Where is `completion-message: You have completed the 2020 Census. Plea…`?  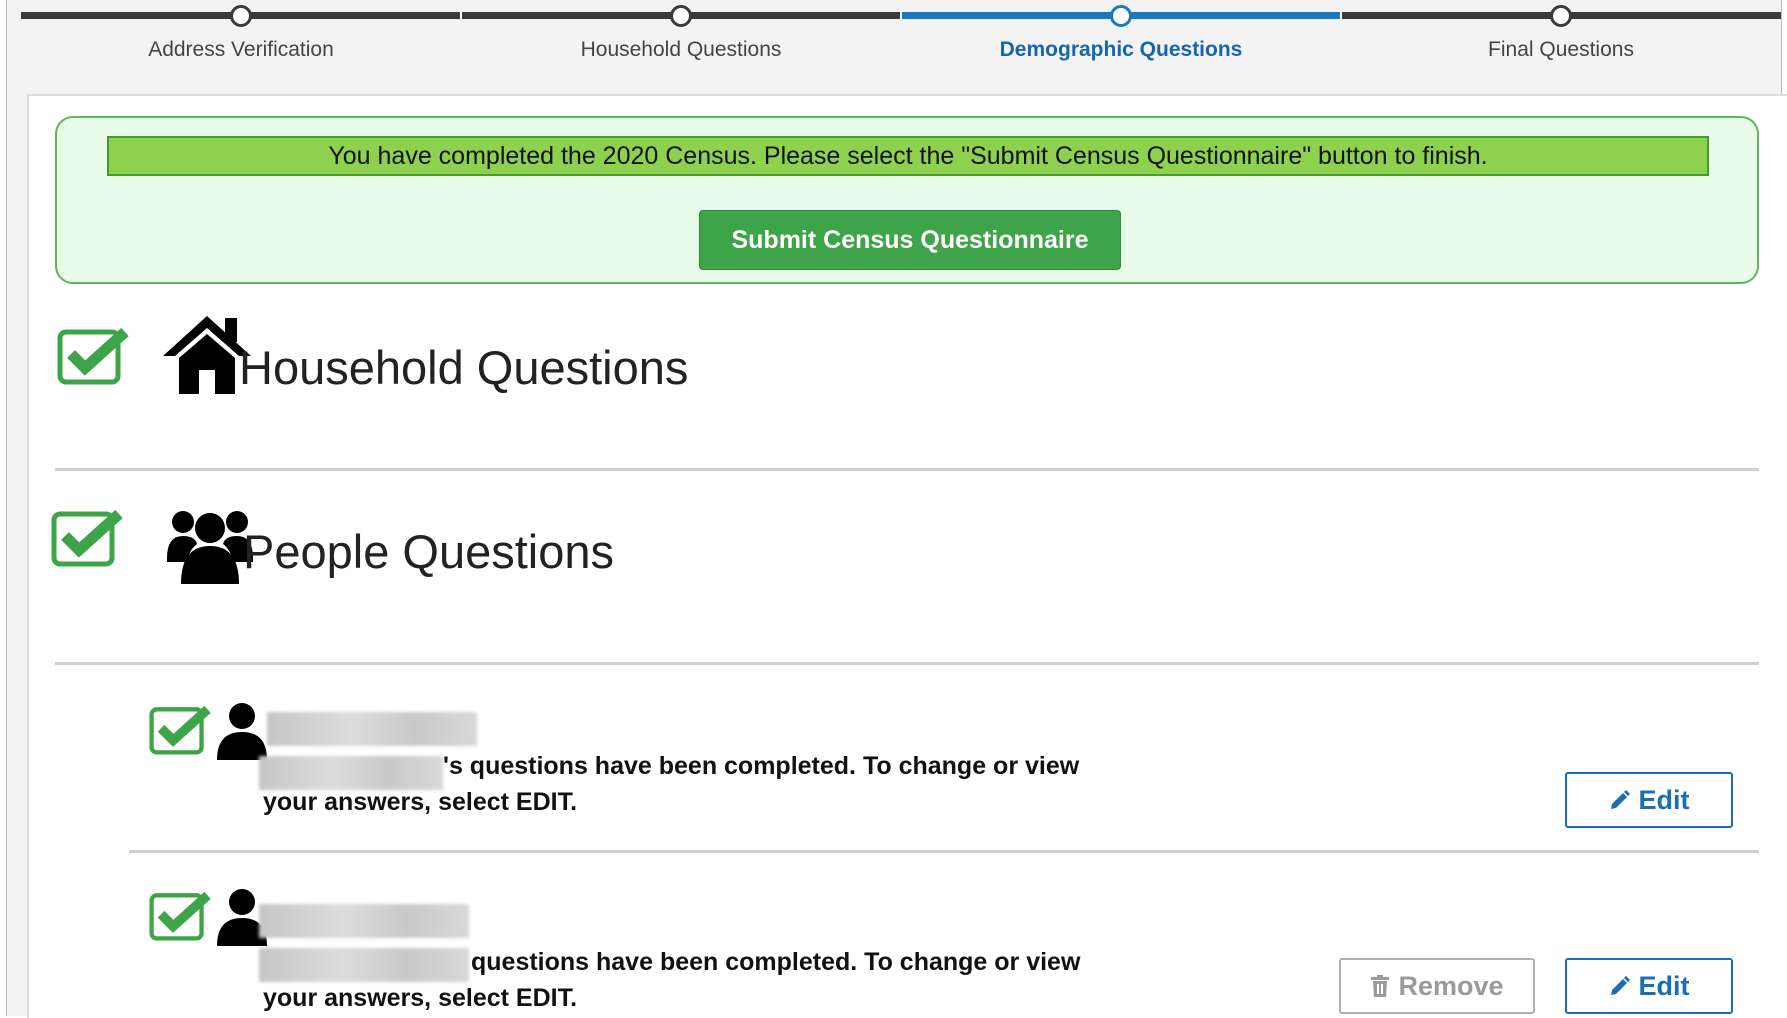 completion-message: You have completed the 2020 Census. Plea… is located at coordinates (908, 156).